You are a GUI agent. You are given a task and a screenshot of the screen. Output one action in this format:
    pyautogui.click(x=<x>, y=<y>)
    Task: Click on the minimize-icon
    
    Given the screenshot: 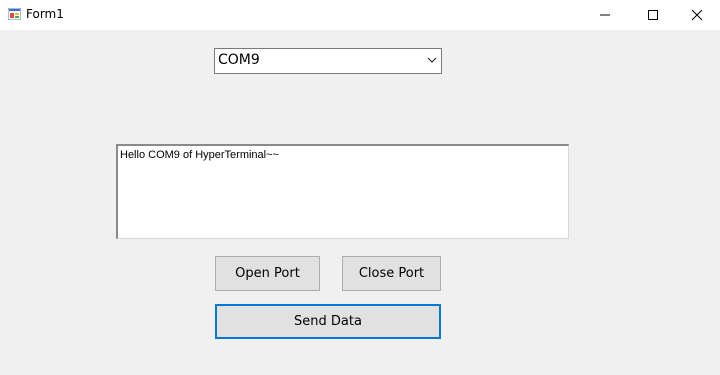 What is the action you would take?
    pyautogui.click(x=605, y=15)
    